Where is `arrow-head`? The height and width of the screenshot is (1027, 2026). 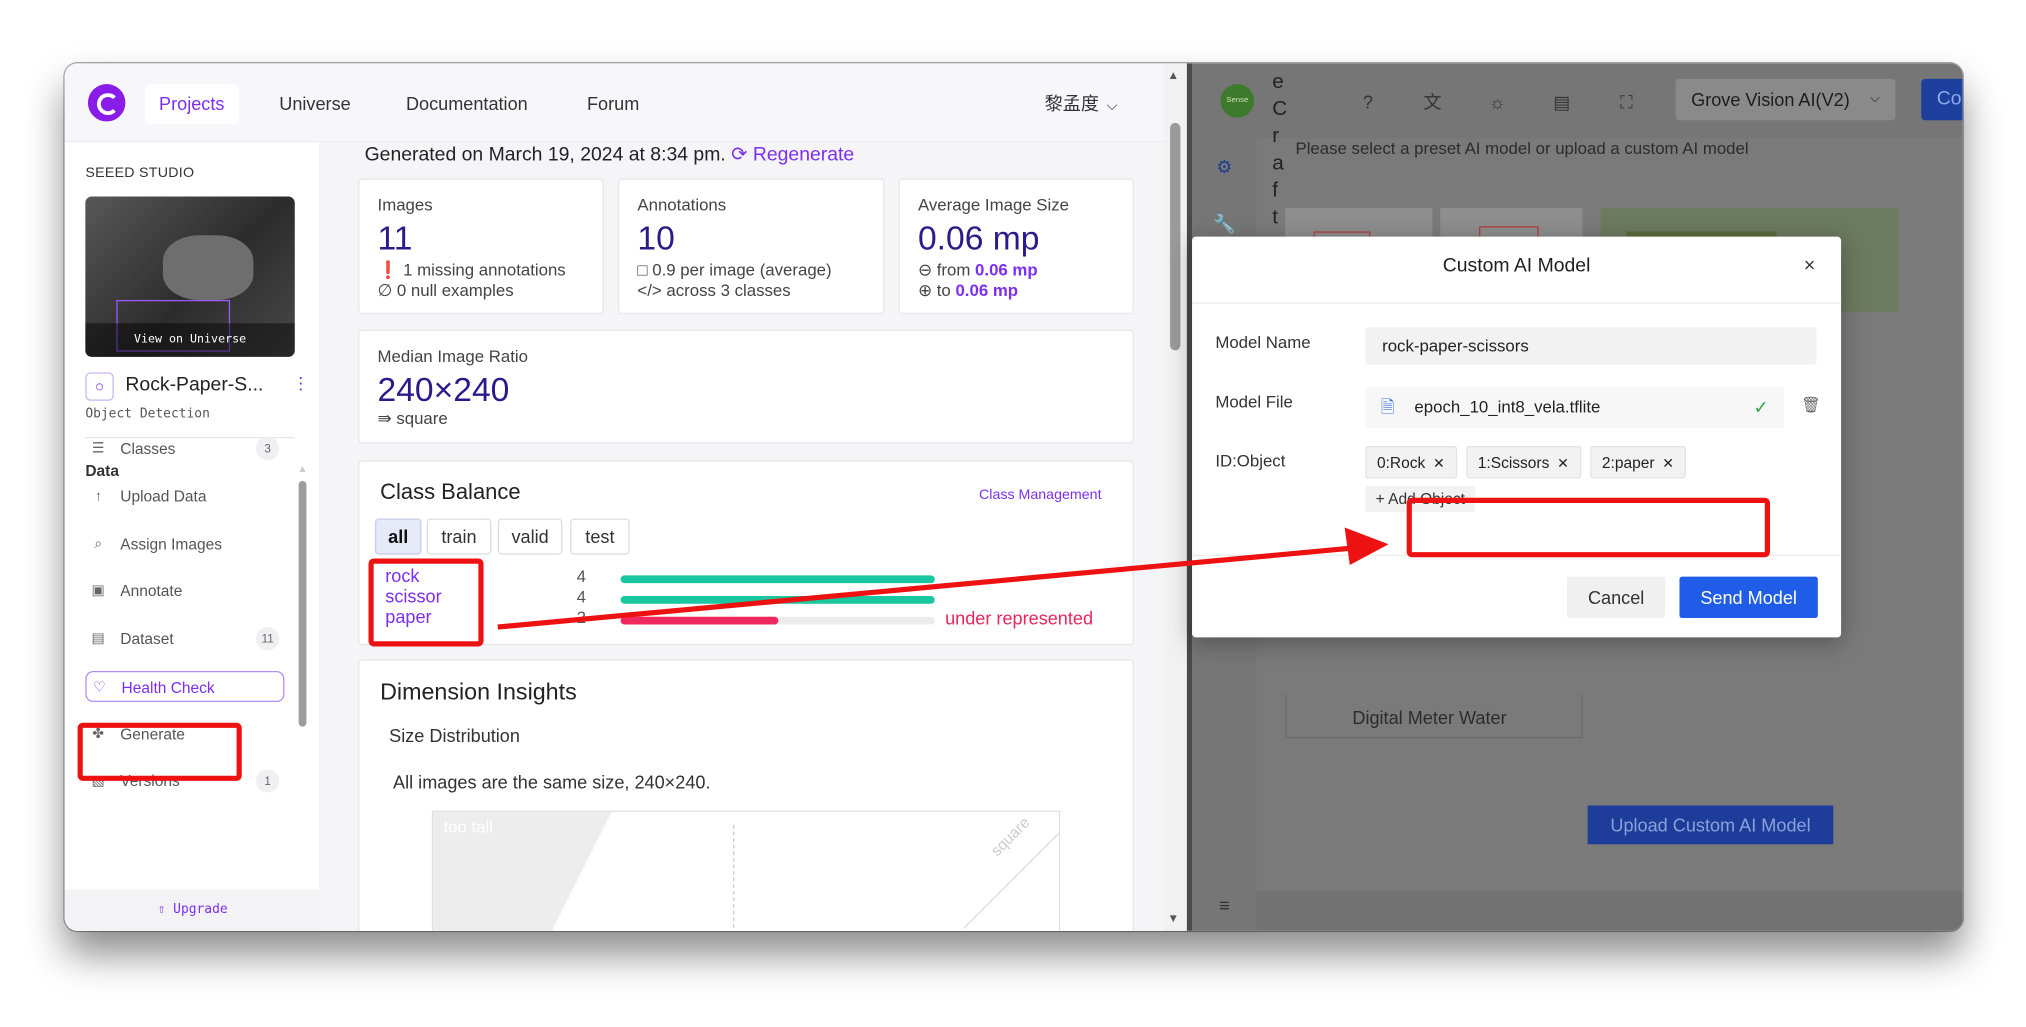 arrow-head is located at coordinates (1366, 546).